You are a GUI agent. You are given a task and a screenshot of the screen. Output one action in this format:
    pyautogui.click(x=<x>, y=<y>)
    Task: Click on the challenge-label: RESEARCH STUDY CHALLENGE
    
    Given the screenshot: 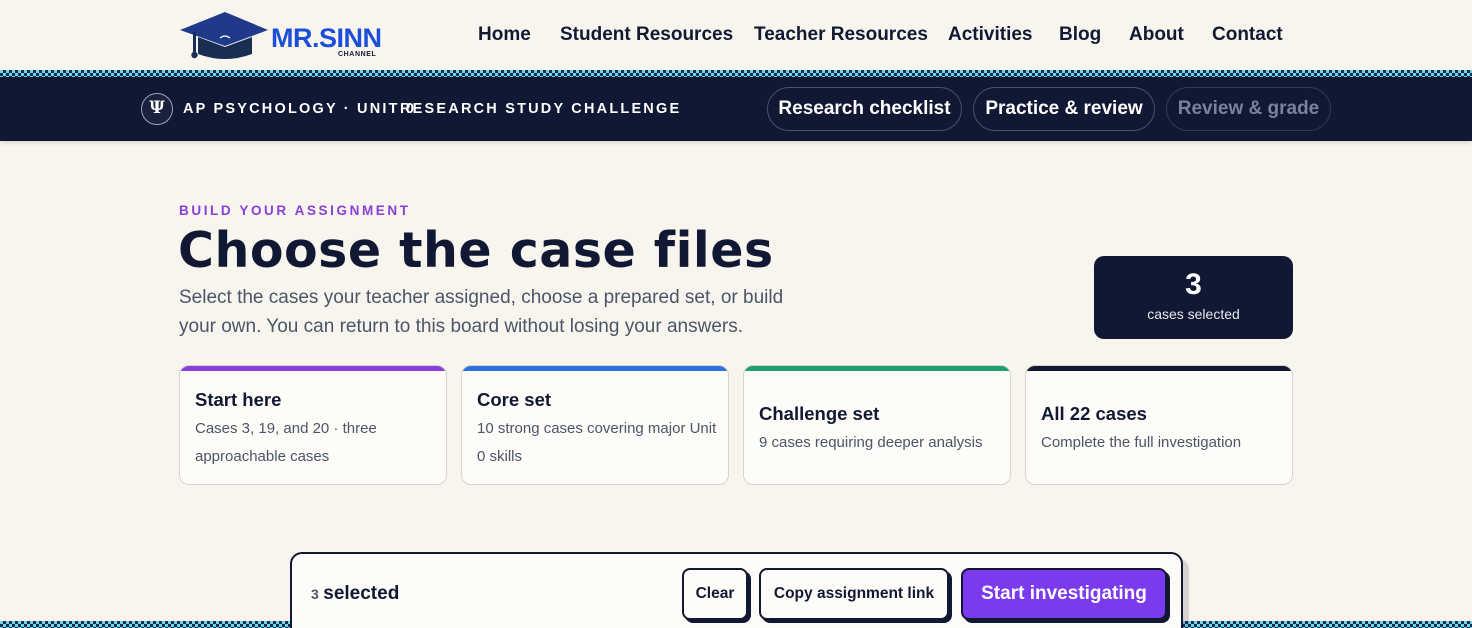 What is the action you would take?
    pyautogui.click(x=541, y=109)
    